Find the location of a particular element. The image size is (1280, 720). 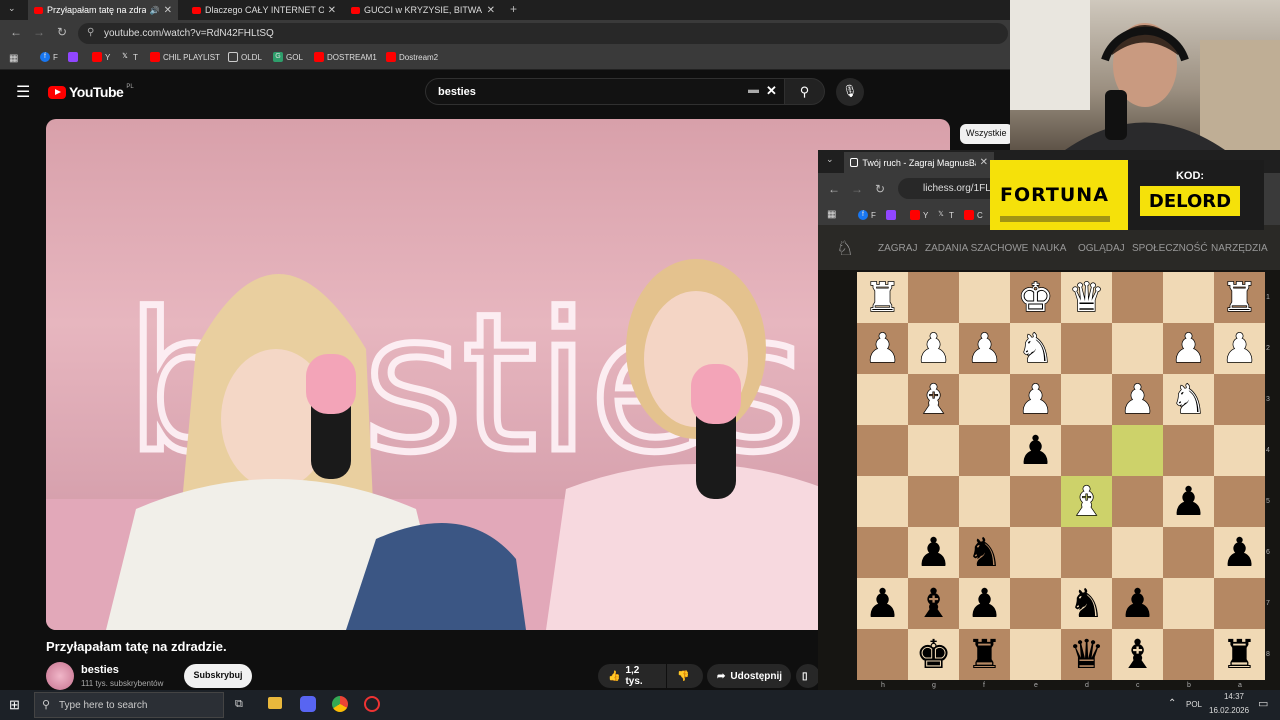

channel-name: besties is located at coordinates (100, 670).